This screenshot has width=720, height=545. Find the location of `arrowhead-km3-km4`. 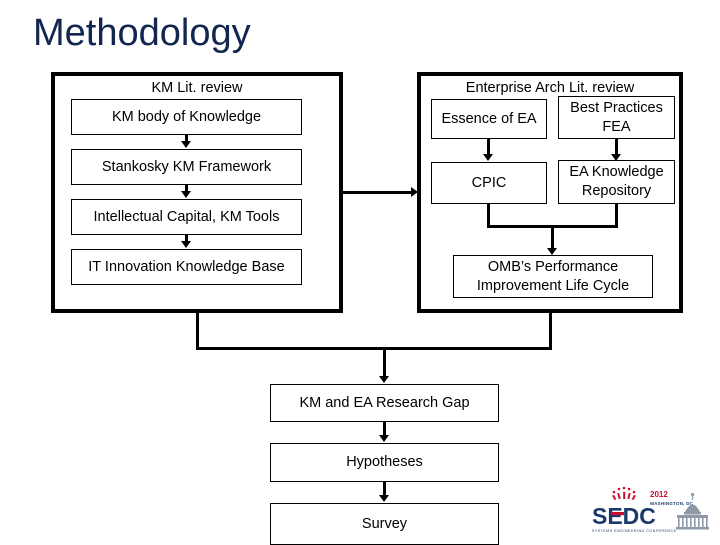

arrowhead-km3-km4 is located at coordinates (186, 244).